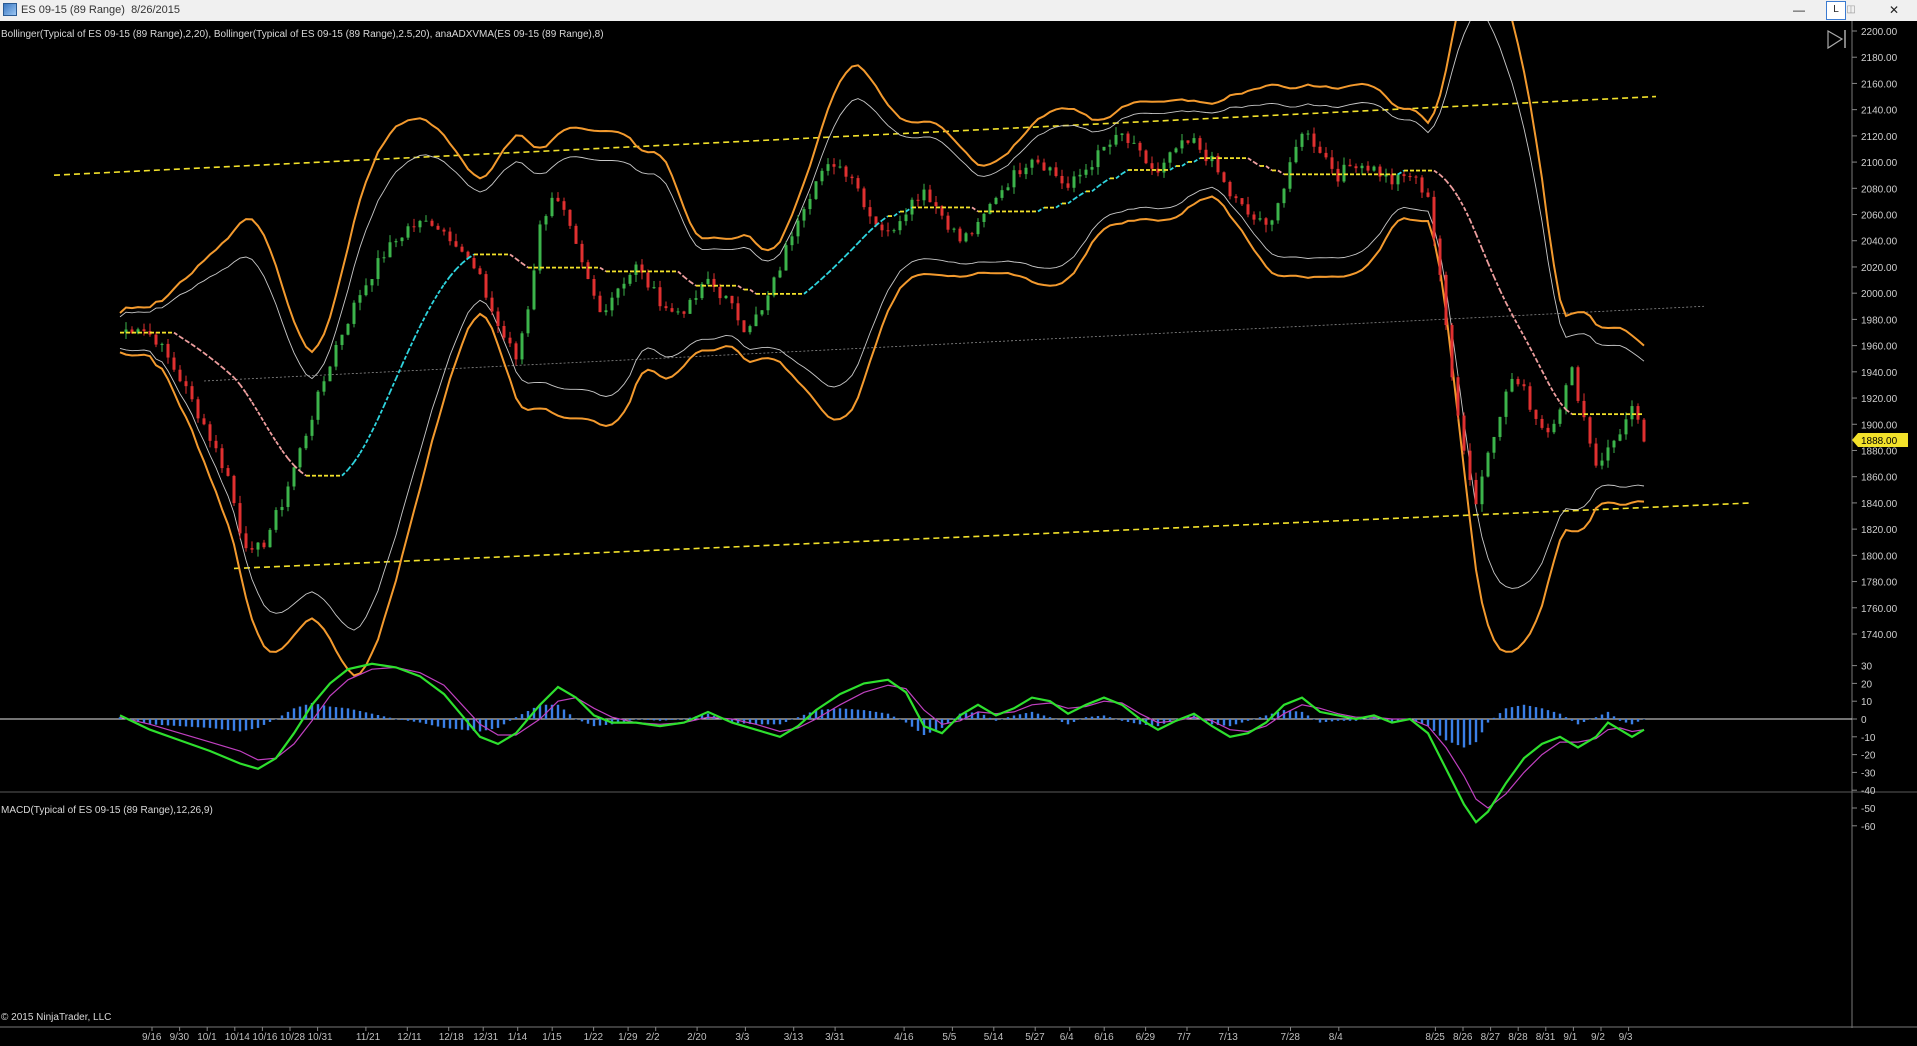 The image size is (1917, 1046). Describe the element at coordinates (10, 9) in the screenshot. I see `chart-app-icon` at that location.